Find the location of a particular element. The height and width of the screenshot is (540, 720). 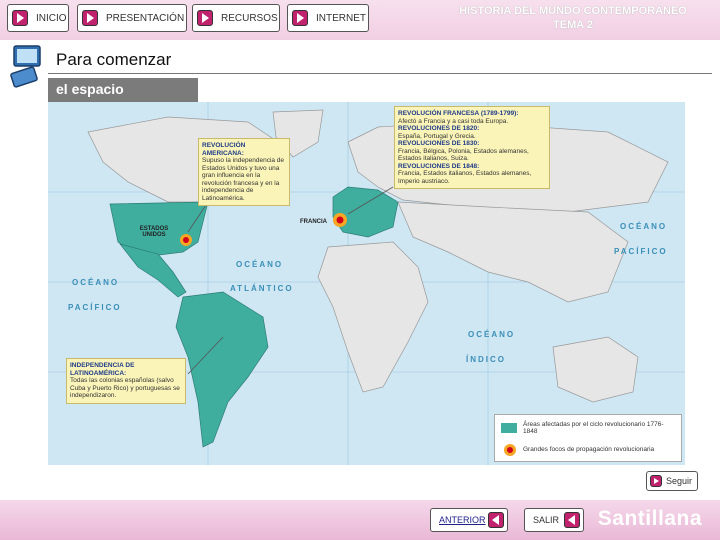

france-label: FRANCIA is located at coordinates (313, 222).